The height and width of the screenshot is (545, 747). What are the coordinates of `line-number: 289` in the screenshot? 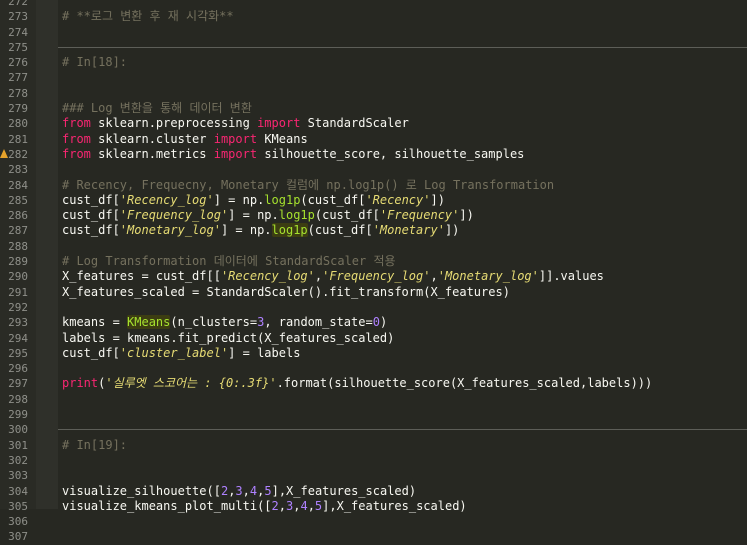 It's located at (18, 262).